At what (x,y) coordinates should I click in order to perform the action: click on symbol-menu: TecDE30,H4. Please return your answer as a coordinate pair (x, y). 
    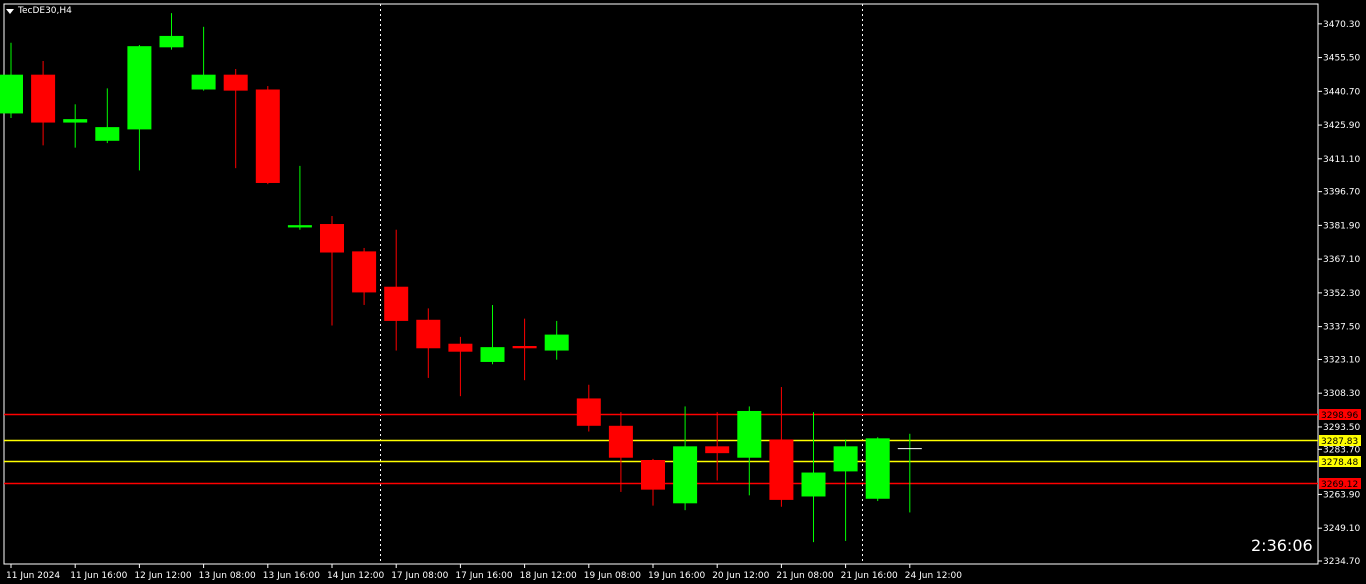
    Looking at the image, I should click on (39, 11).